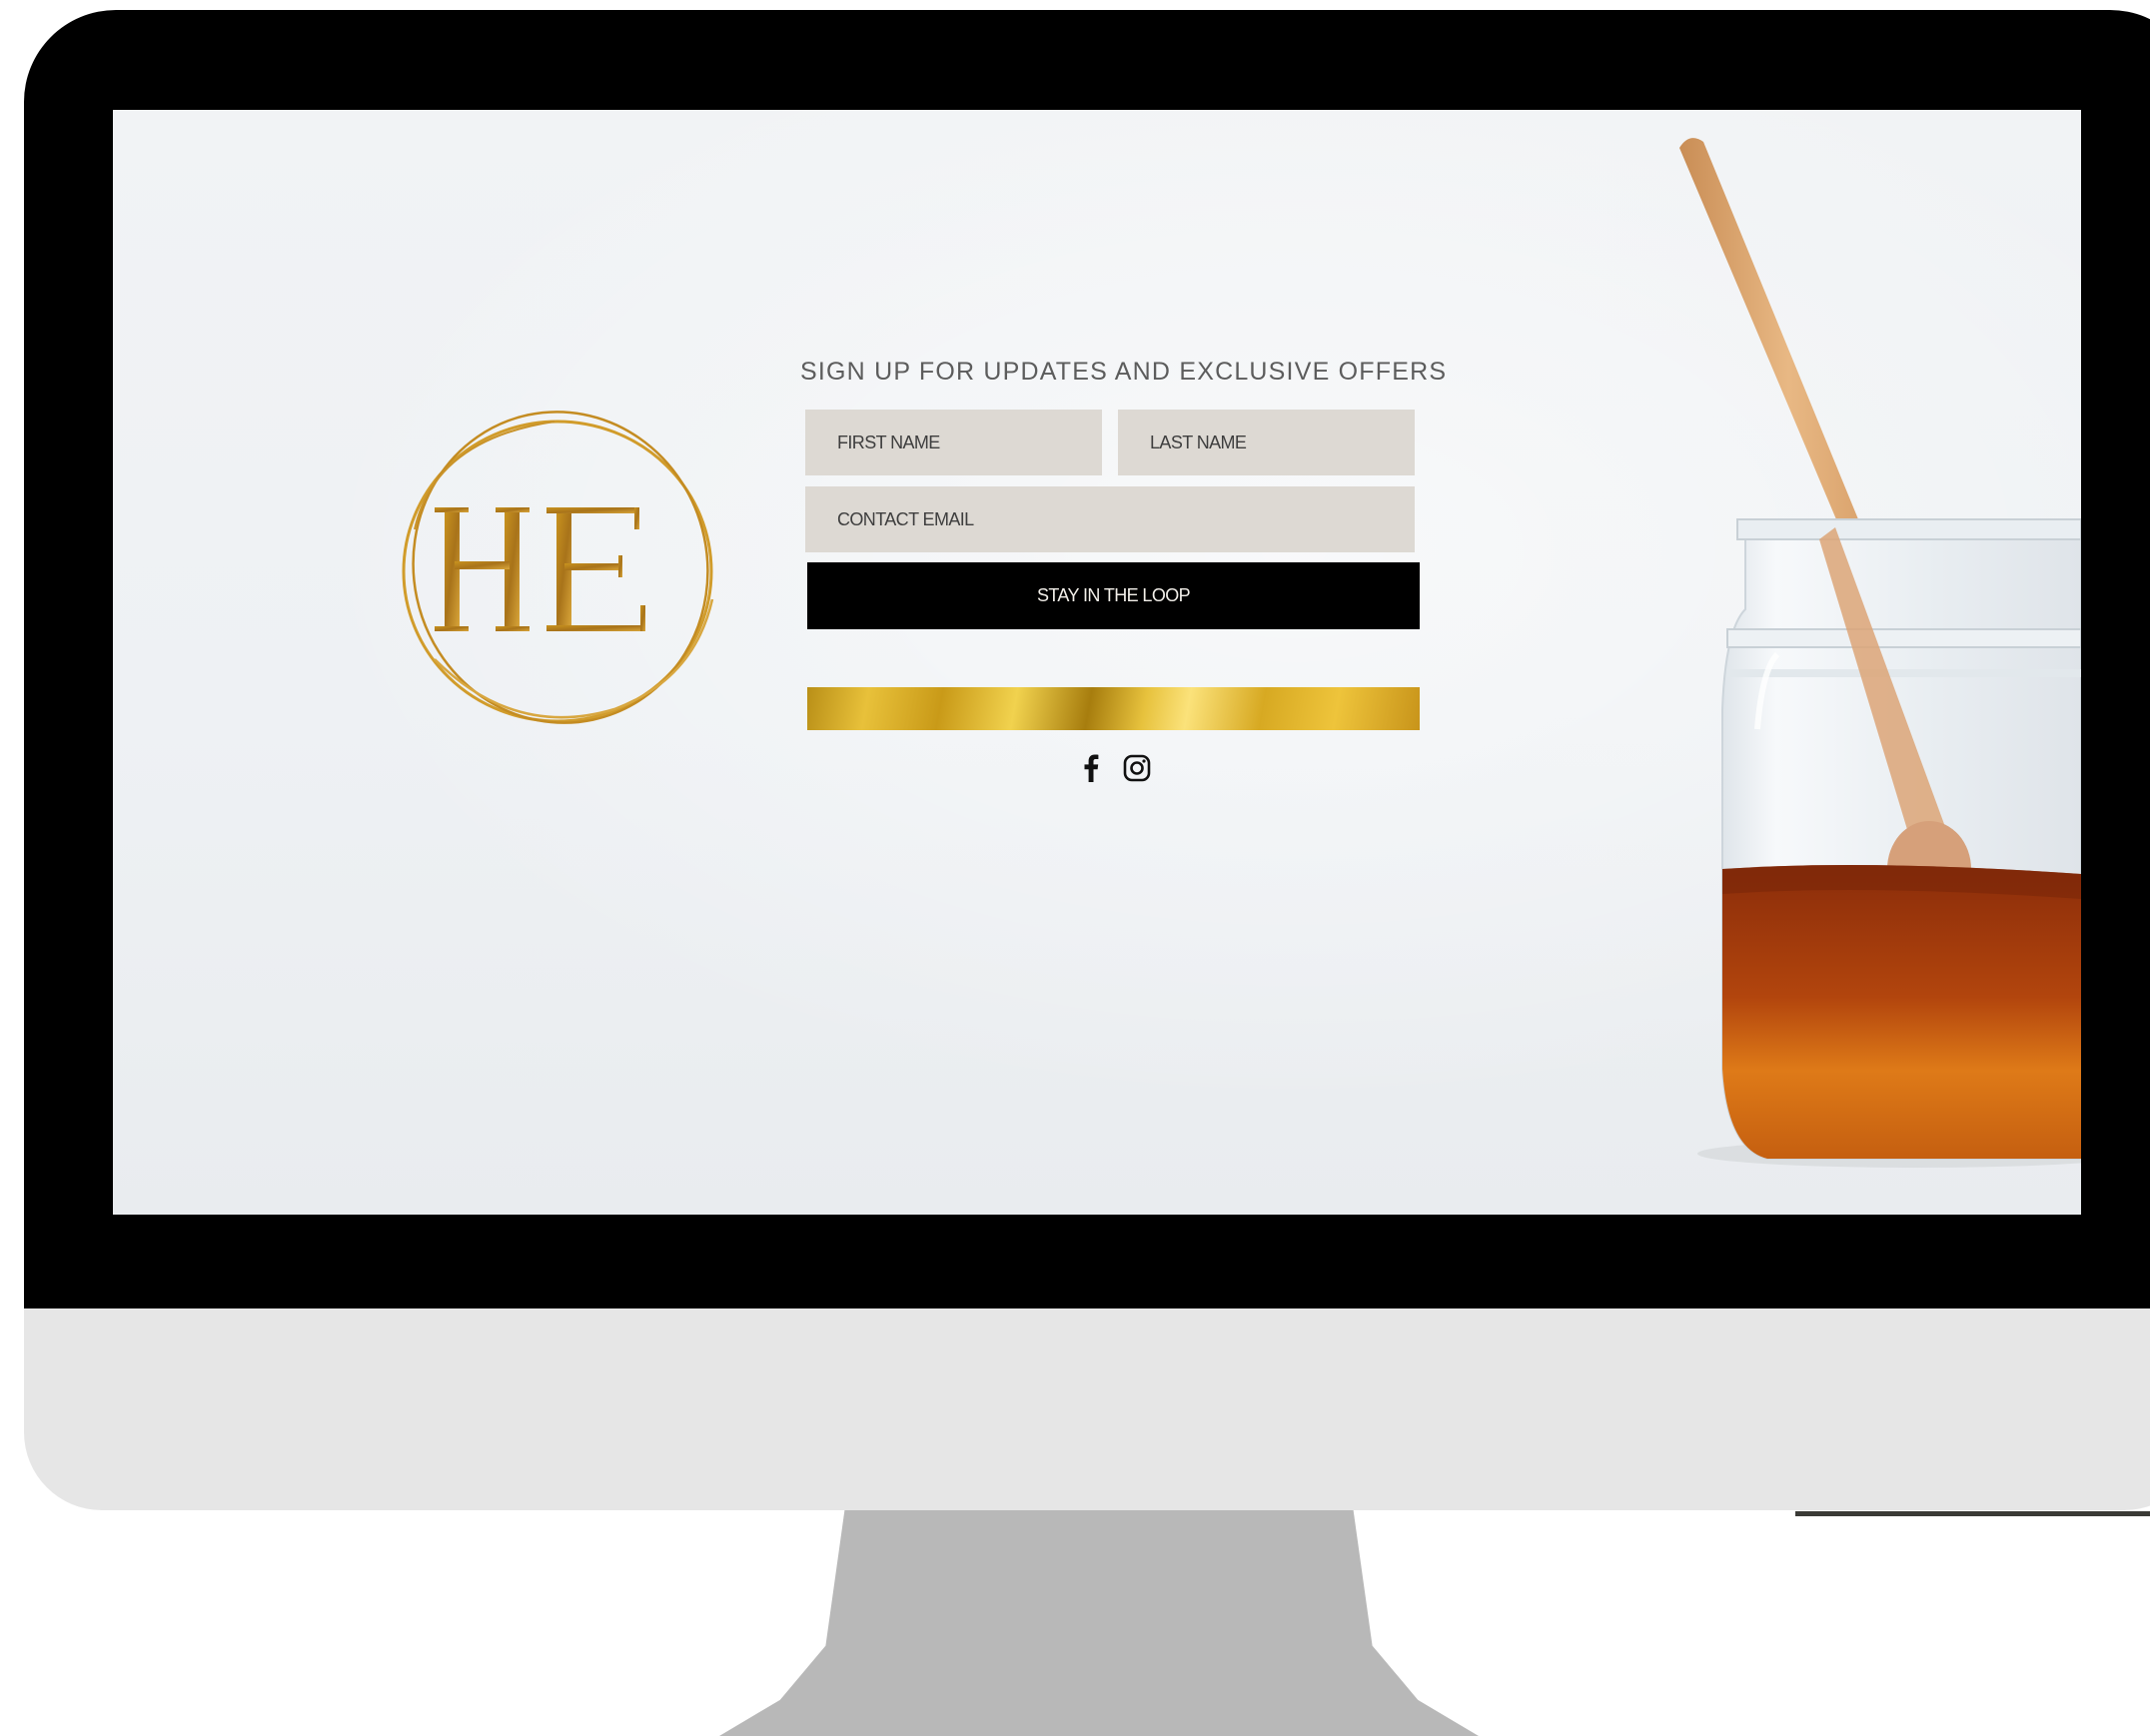 This screenshot has height=1736, width=2150. What do you see at coordinates (1124, 372) in the screenshot?
I see `signup-heading: SIGN UP FOR UPDATES AND EXCLUSIVE OFFERS` at bounding box center [1124, 372].